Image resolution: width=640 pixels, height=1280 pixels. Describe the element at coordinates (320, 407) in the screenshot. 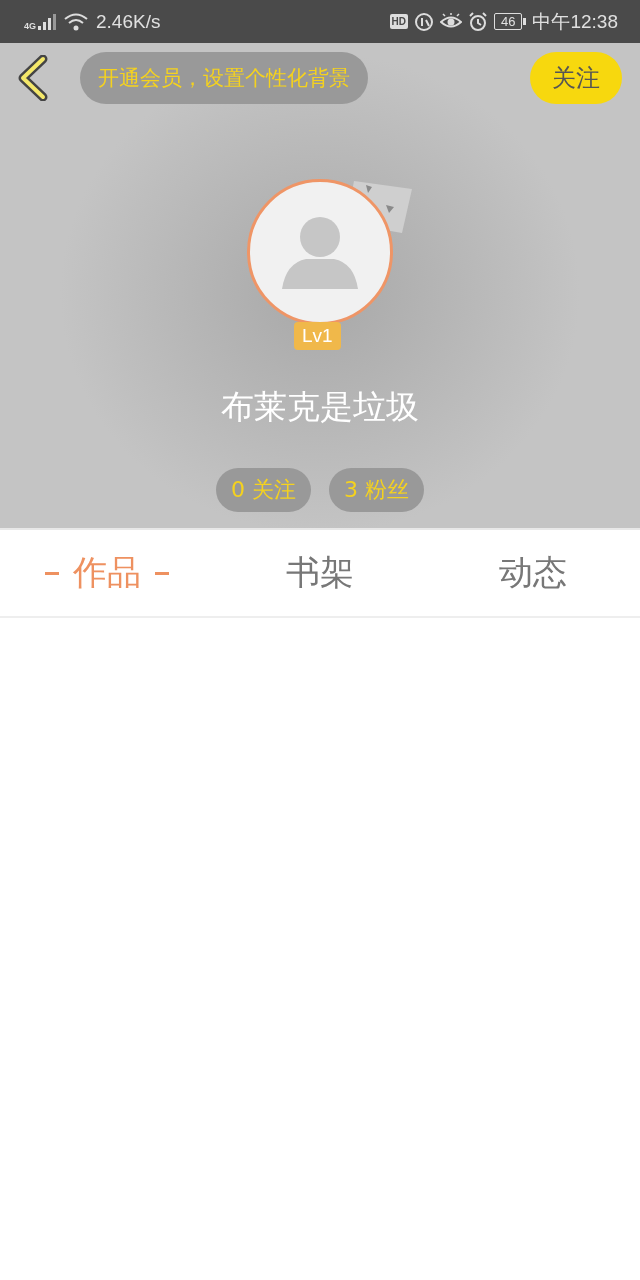

I see `username: 布莱克是垃圾` at that location.